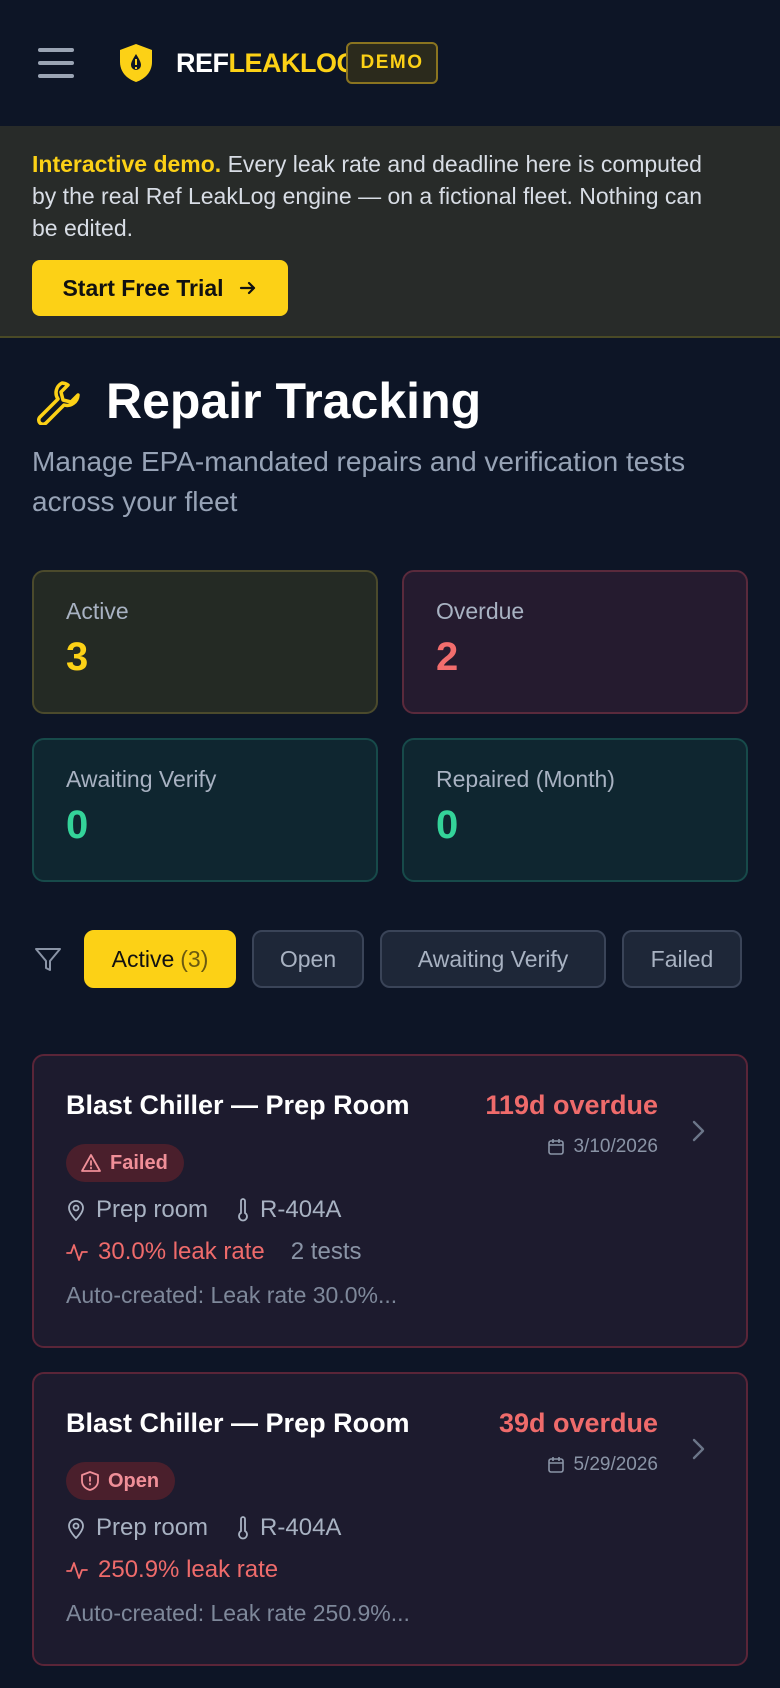  I want to click on status-badge: Failed, so click(125, 1163).